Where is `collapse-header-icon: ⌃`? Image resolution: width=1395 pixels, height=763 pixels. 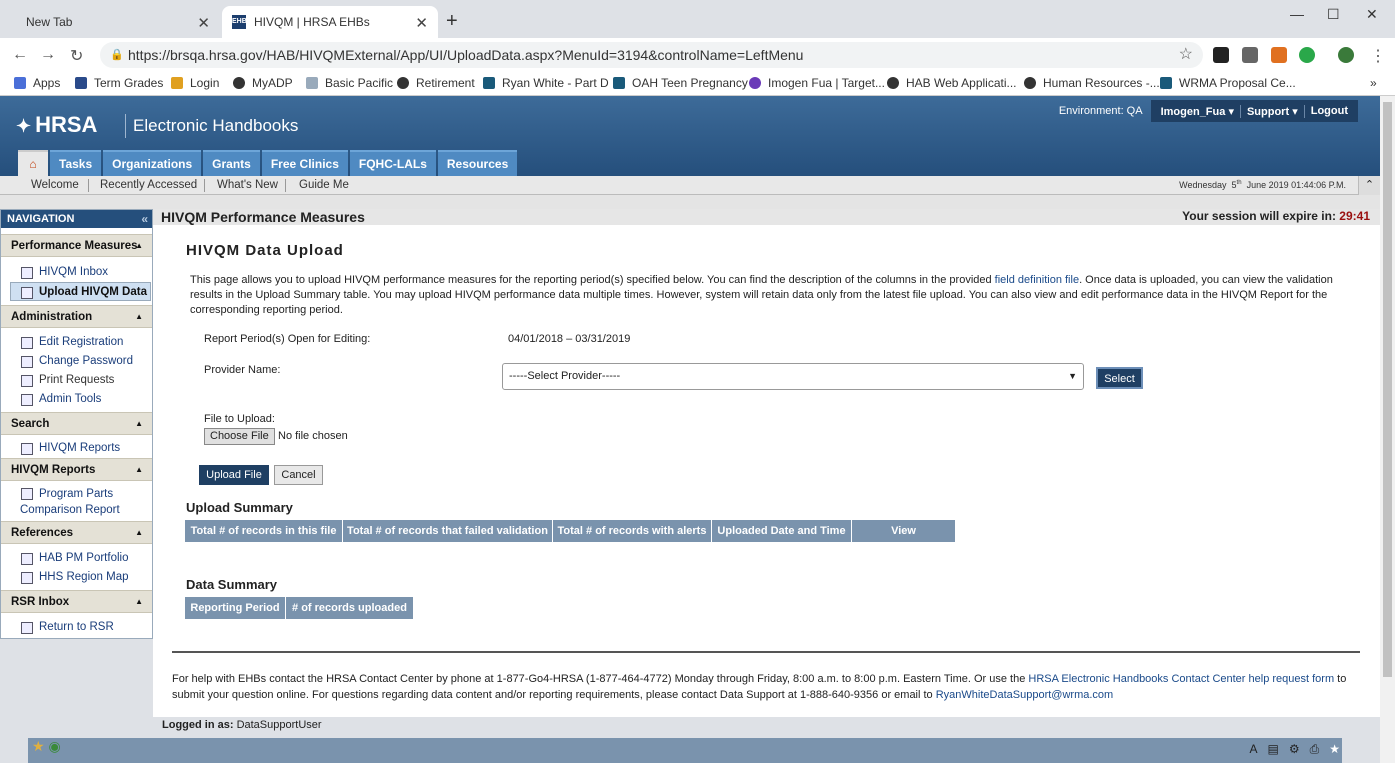 collapse-header-icon: ⌃ is located at coordinates (1369, 185).